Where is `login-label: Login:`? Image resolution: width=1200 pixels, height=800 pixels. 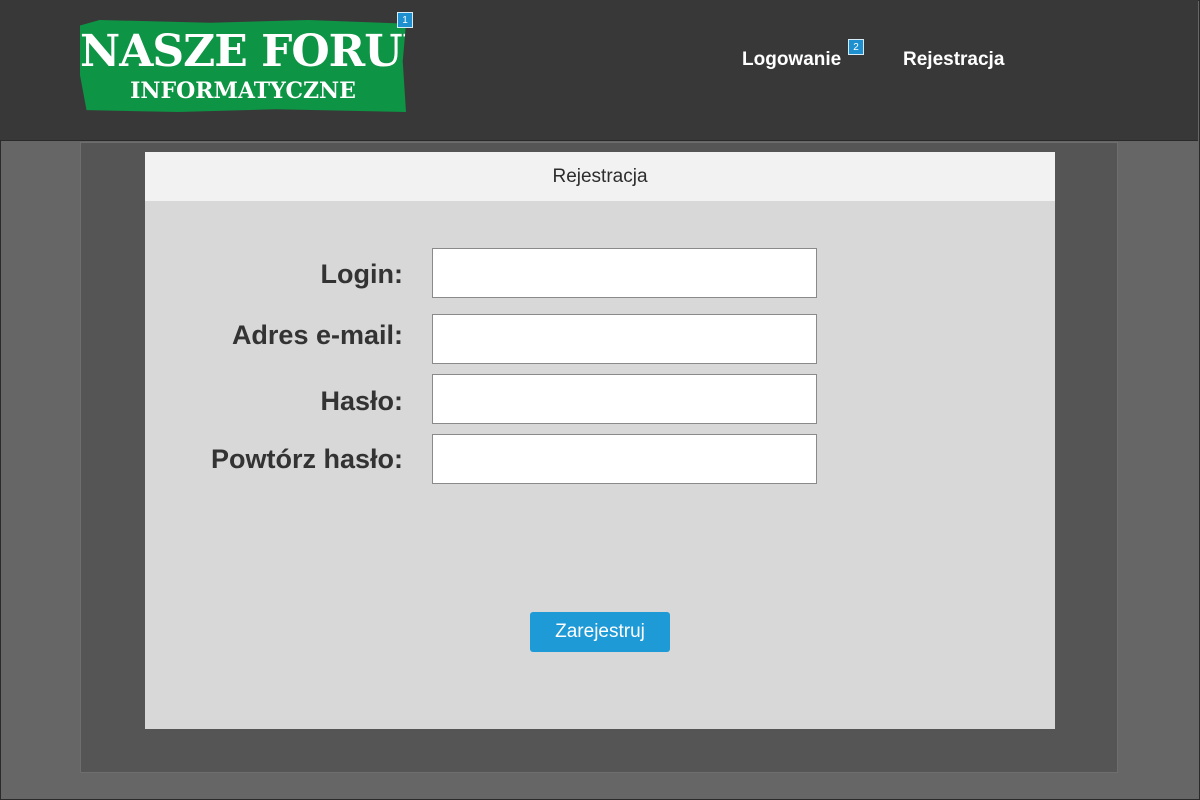 login-label: Login: is located at coordinates (361, 274).